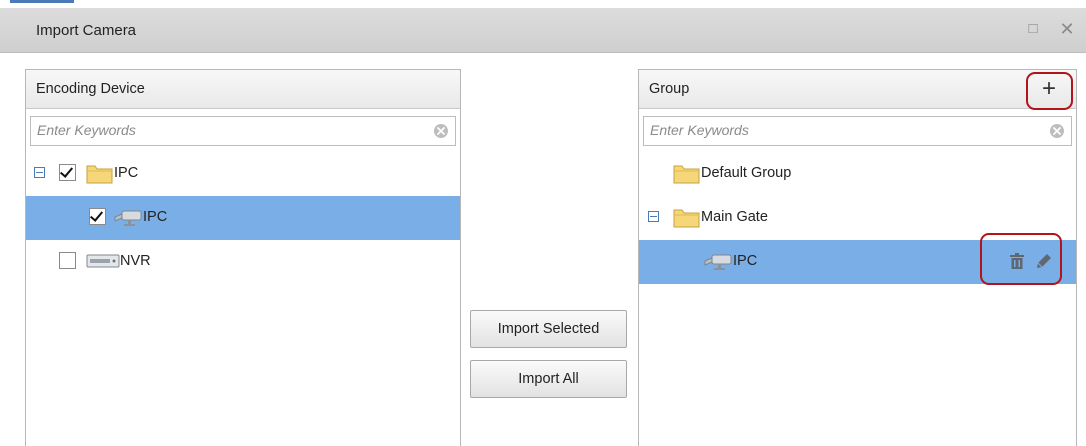  What do you see at coordinates (103, 261) in the screenshot?
I see `nvr-icon` at bounding box center [103, 261].